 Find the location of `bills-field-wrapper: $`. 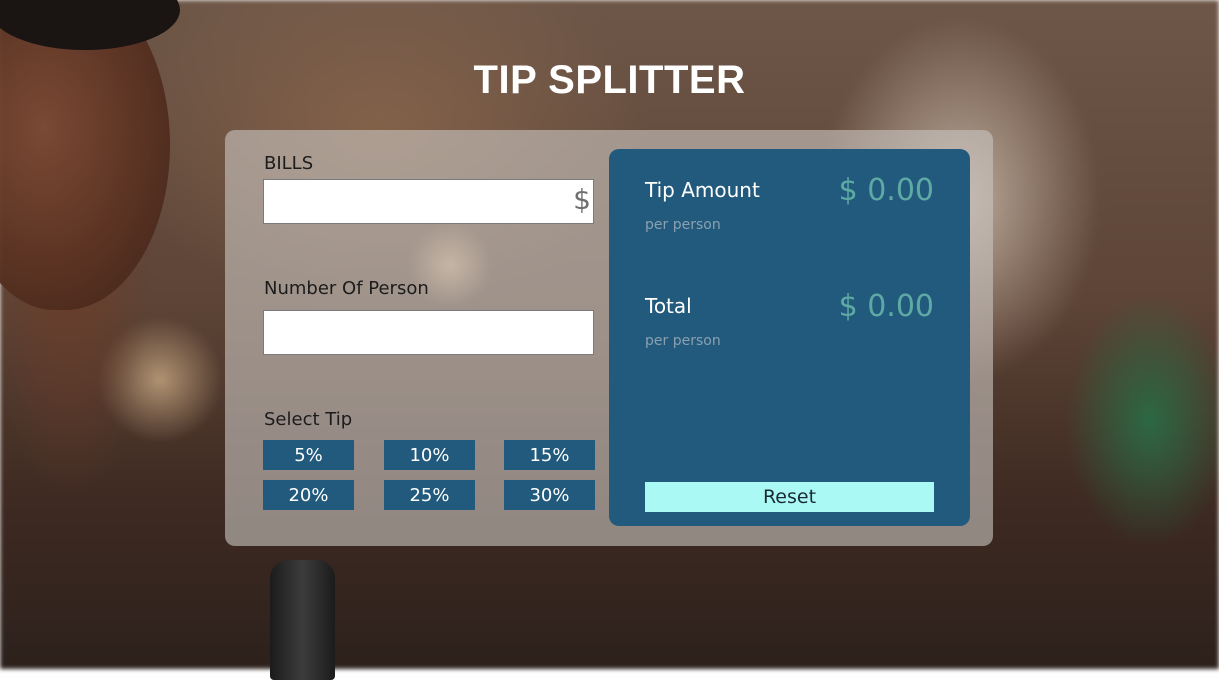

bills-field-wrapper: $ is located at coordinates (428, 201).